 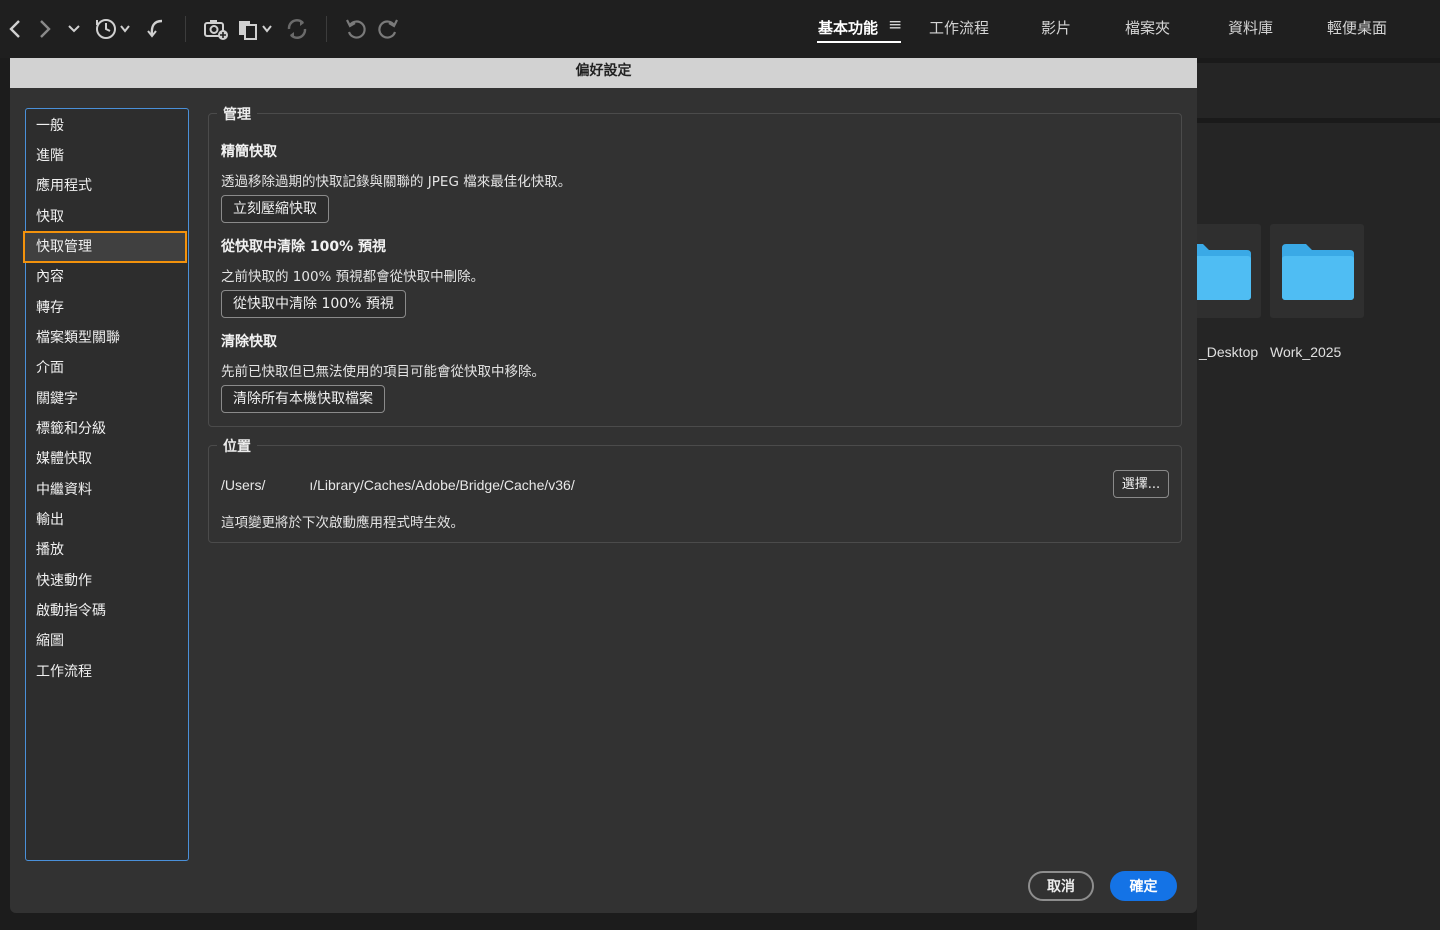 I want to click on rotate-left-icon, so click(x=356, y=29).